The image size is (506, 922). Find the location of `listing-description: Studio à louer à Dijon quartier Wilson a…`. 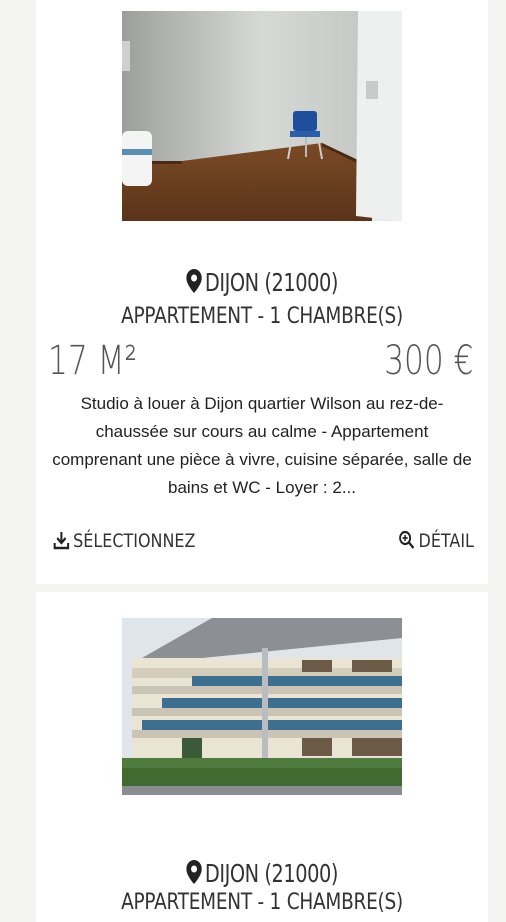

listing-description: Studio à louer à Dijon quartier Wilson a… is located at coordinates (262, 445).